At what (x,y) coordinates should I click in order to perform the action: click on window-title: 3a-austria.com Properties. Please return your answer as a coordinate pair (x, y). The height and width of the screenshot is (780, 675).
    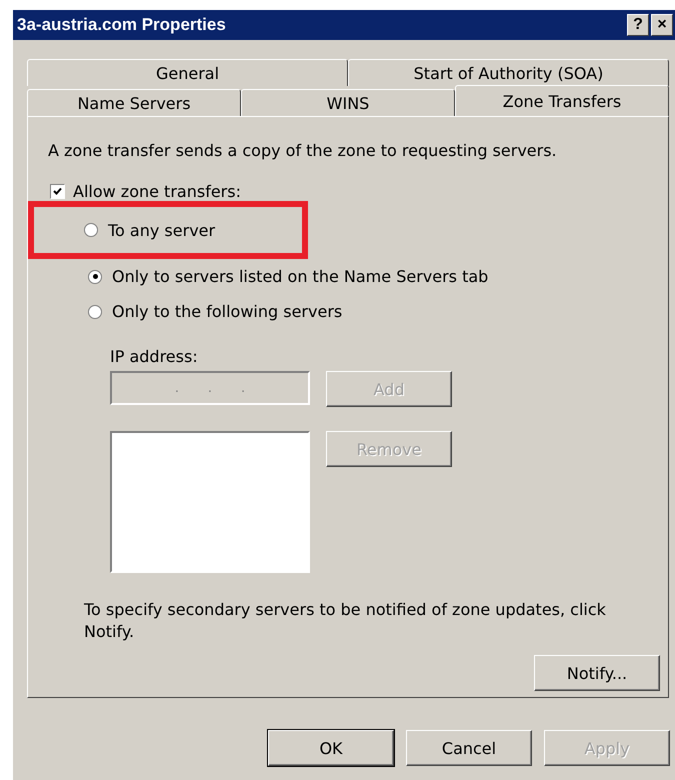
    Looking at the image, I should click on (122, 25).